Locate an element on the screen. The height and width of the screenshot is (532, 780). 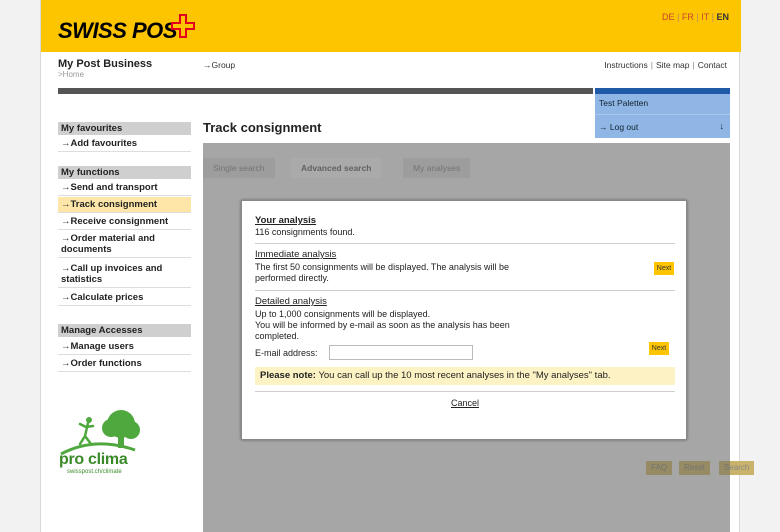
detailed-analysis-heading: Detailed analysis is located at coordinates (291, 301).